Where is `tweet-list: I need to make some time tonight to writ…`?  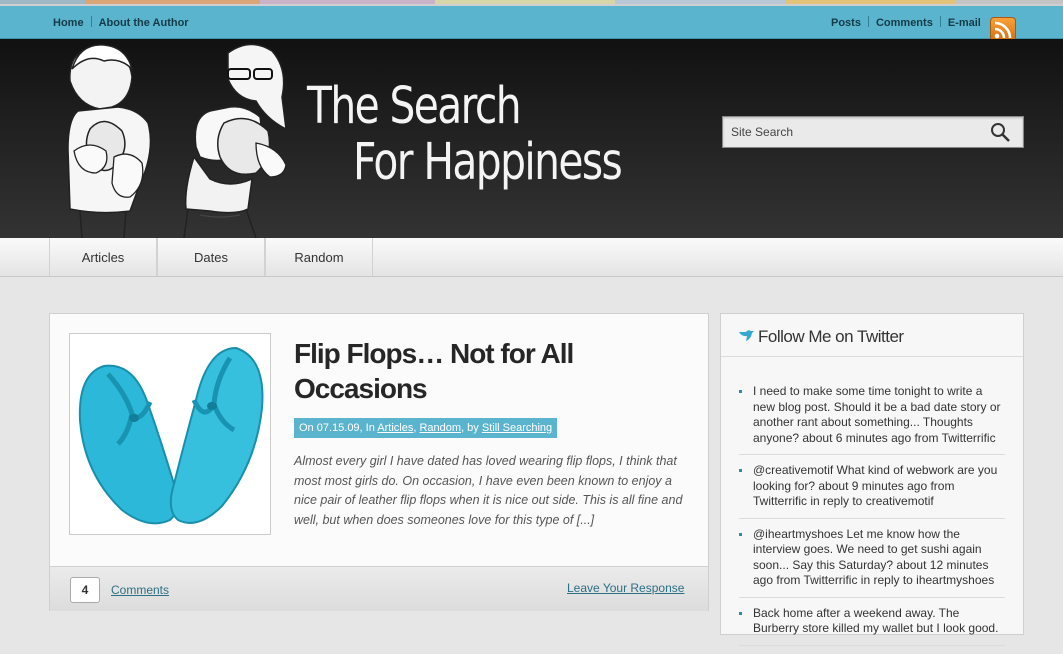
tweet-list: I need to make some time tonight to writ… is located at coordinates (872, 519).